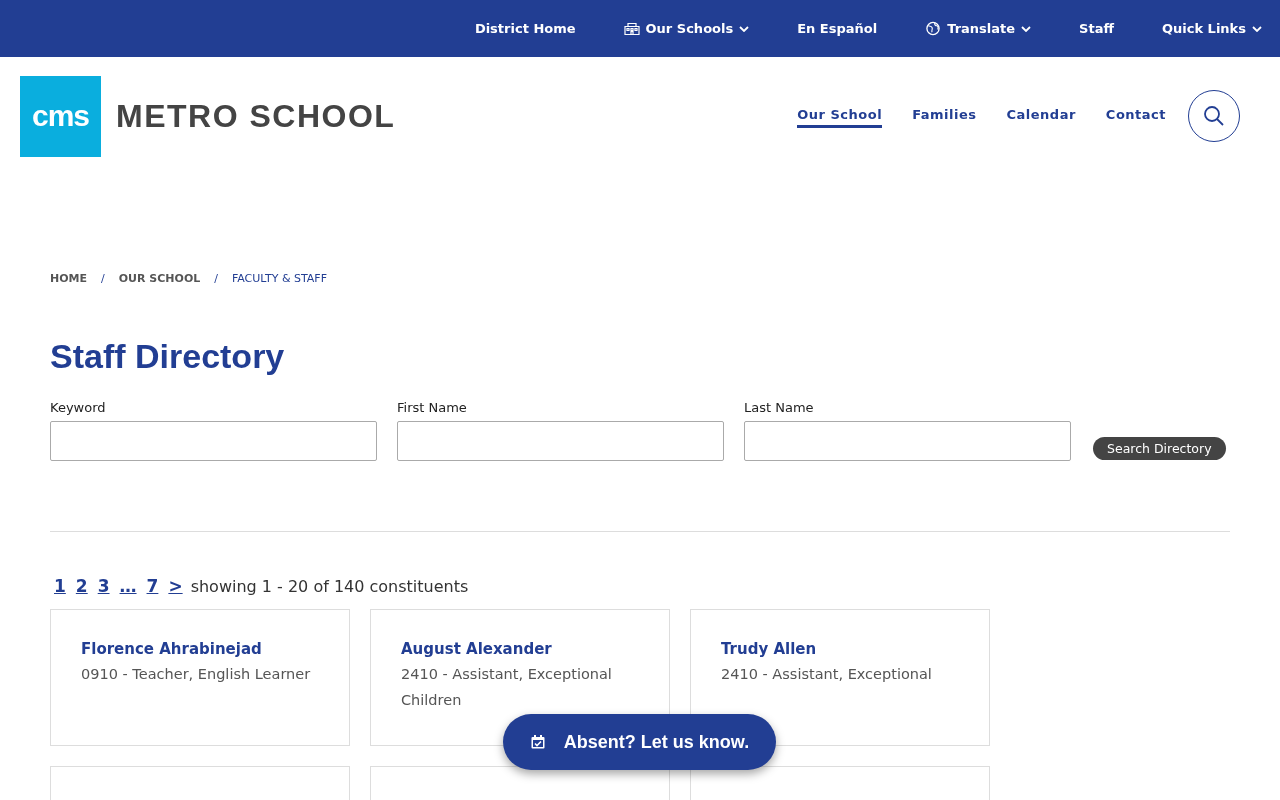 Image resolution: width=1280 pixels, height=800 pixels. What do you see at coordinates (639, 742) in the screenshot?
I see `absent-report-button: Absent? Let us know.` at bounding box center [639, 742].